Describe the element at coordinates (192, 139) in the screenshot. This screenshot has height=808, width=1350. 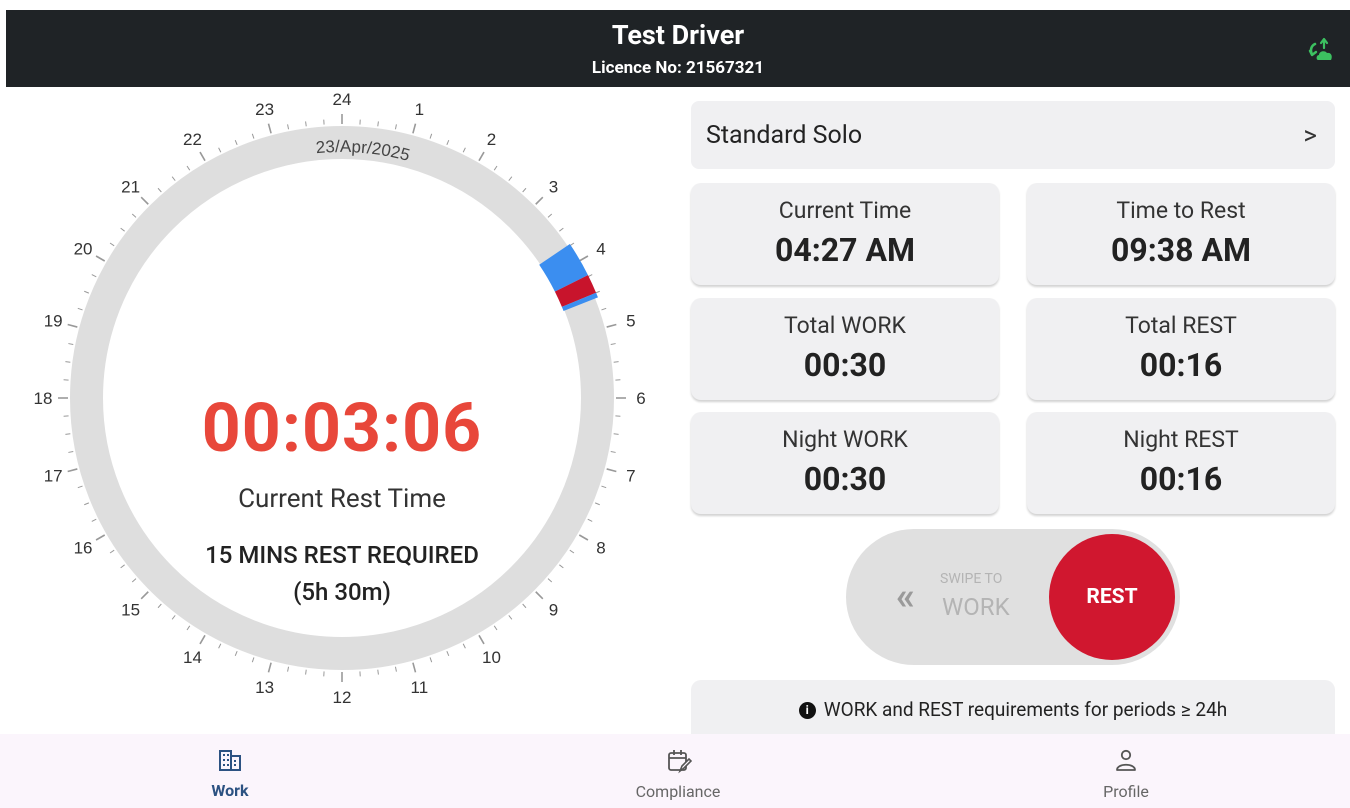
I see `hour-label: 22` at that location.